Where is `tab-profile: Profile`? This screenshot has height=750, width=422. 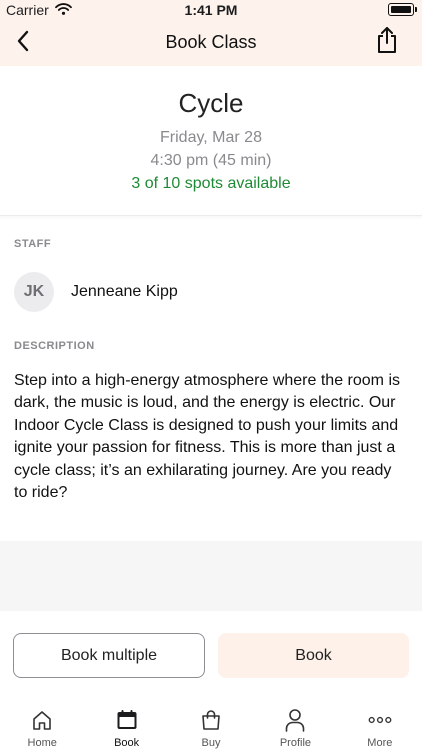 tab-profile: Profile is located at coordinates (295, 725).